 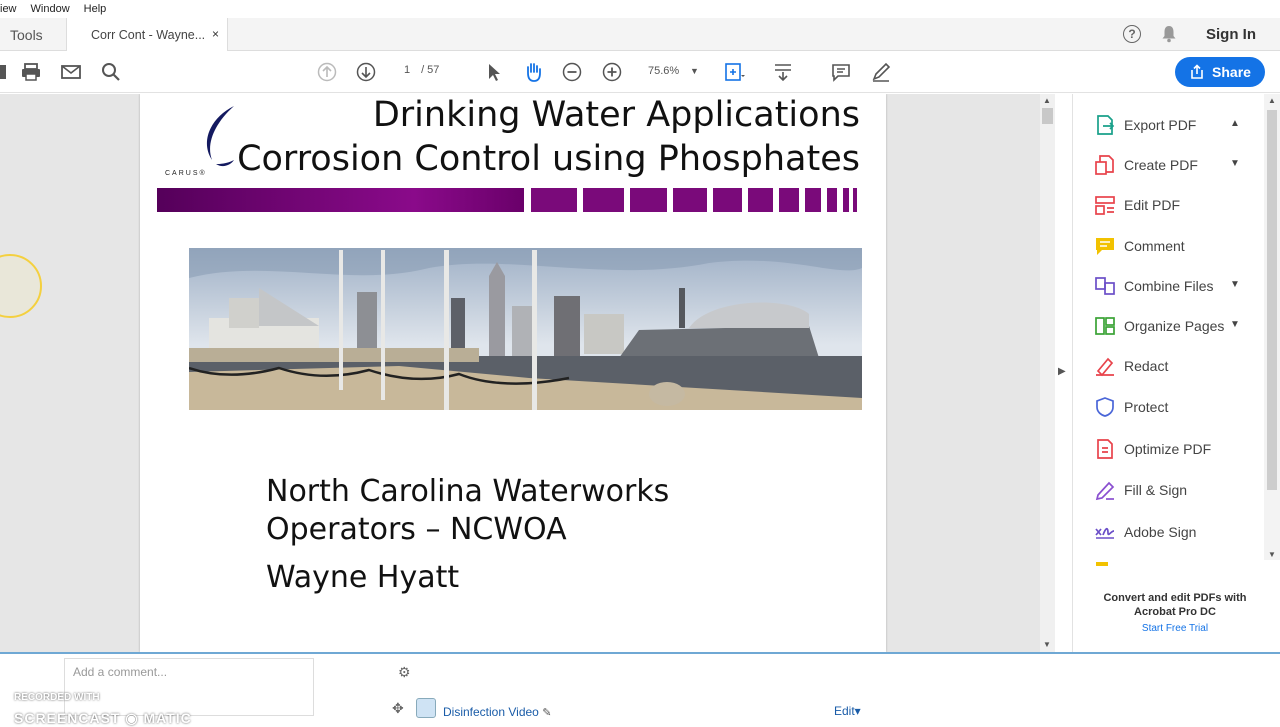 I want to click on share-button: Share, so click(x=1220, y=72).